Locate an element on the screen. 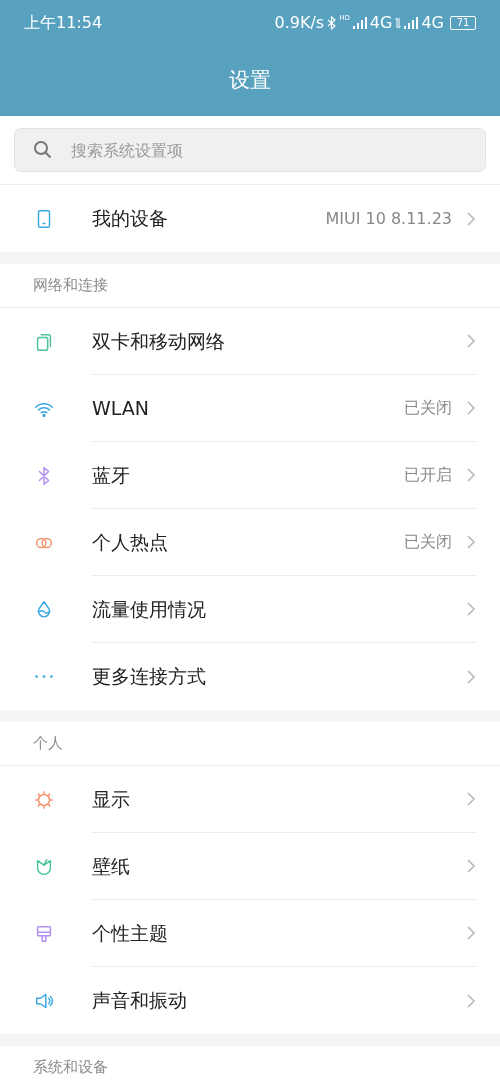  data-arrows-icon is located at coordinates (398, 22).